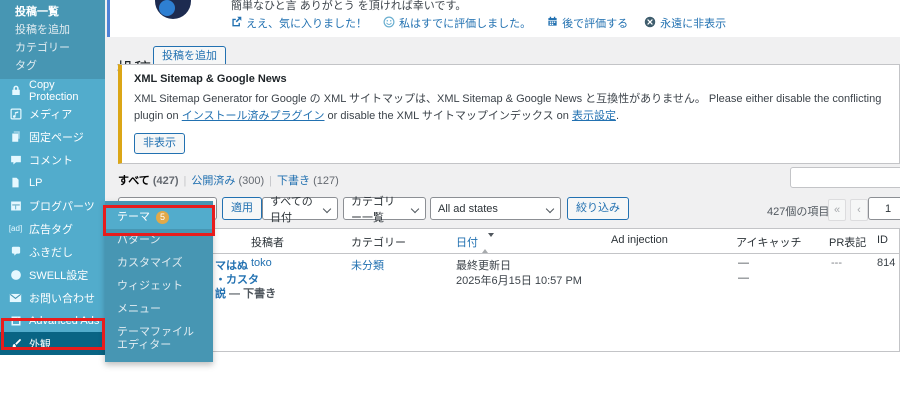 The width and height of the screenshot is (900, 400). Describe the element at coordinates (837, 210) in the screenshot. I see `first-page-button: «` at that location.